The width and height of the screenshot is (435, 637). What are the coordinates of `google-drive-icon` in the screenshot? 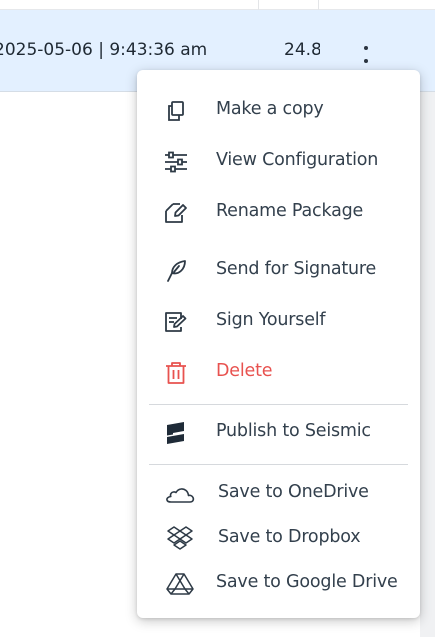 It's located at (180, 584).